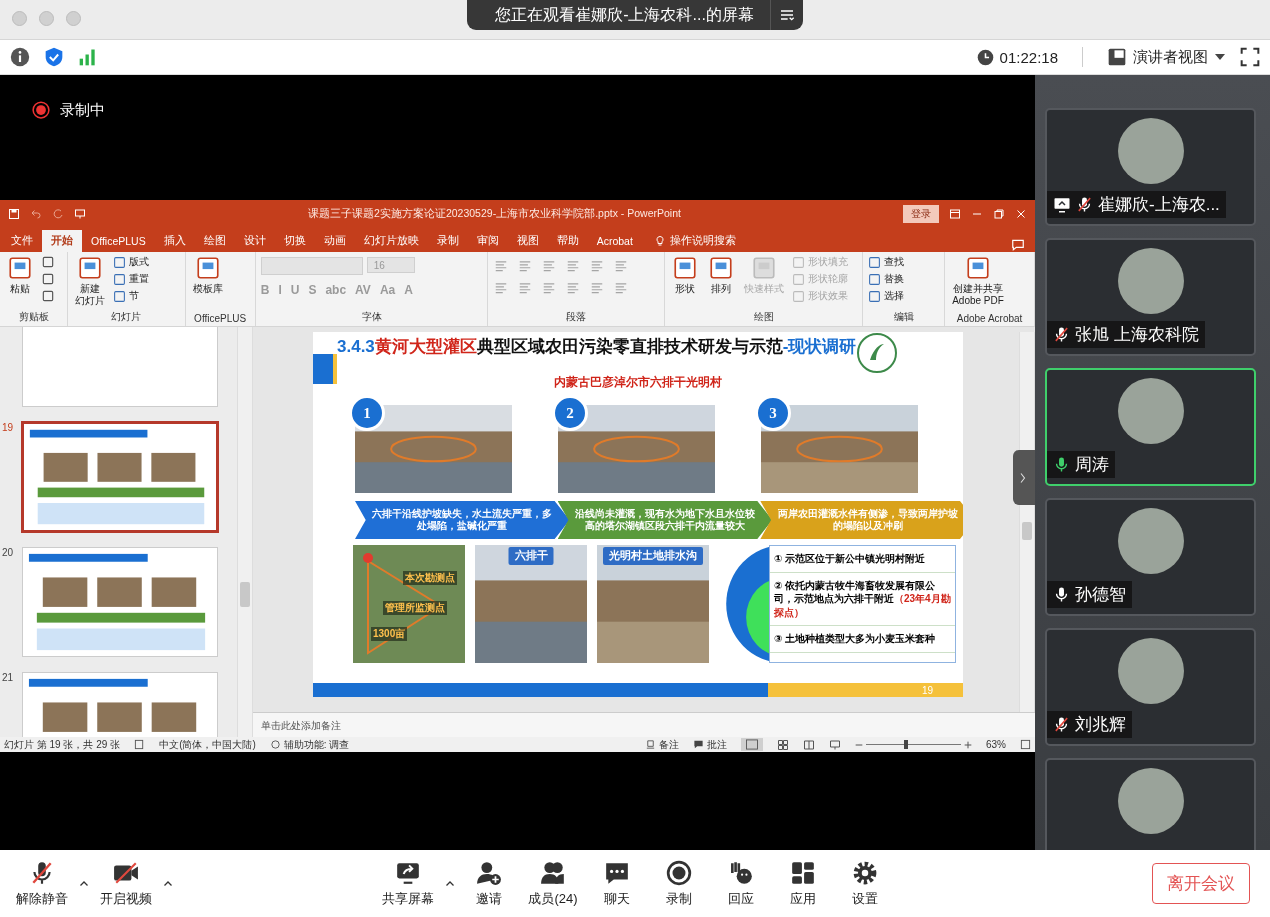  Describe the element at coordinates (80, 213) in the screenshot. I see `presenter-icon` at that location.